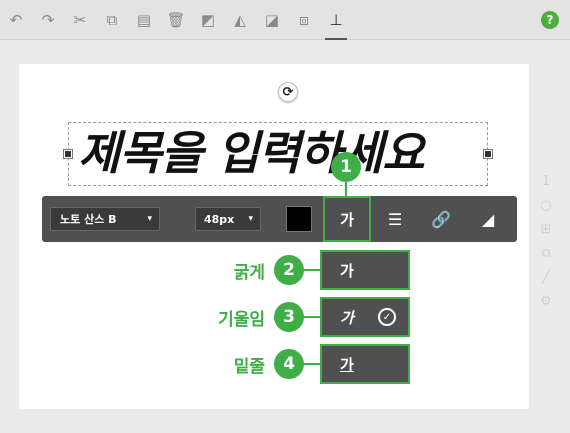 The height and width of the screenshot is (433, 570). I want to click on underline-description: 밑줄, so click(249, 367).